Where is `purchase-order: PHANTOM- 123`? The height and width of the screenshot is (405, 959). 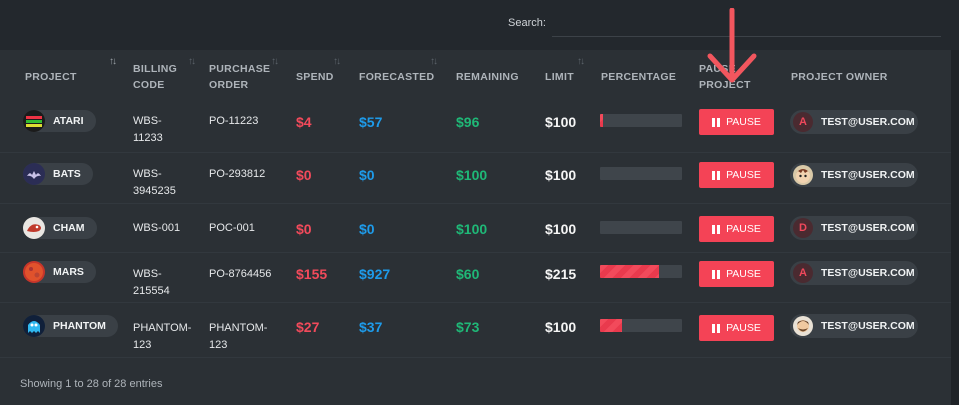 purchase-order: PHANTOM- 123 is located at coordinates (238, 336).